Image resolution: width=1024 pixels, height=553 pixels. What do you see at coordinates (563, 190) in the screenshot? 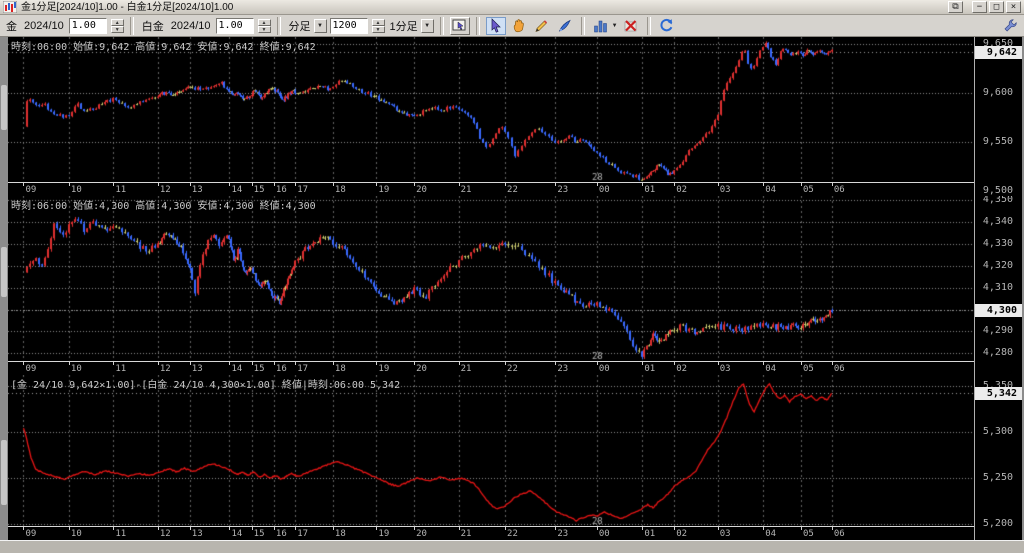
I see `x-axis-label: 23` at bounding box center [563, 190].